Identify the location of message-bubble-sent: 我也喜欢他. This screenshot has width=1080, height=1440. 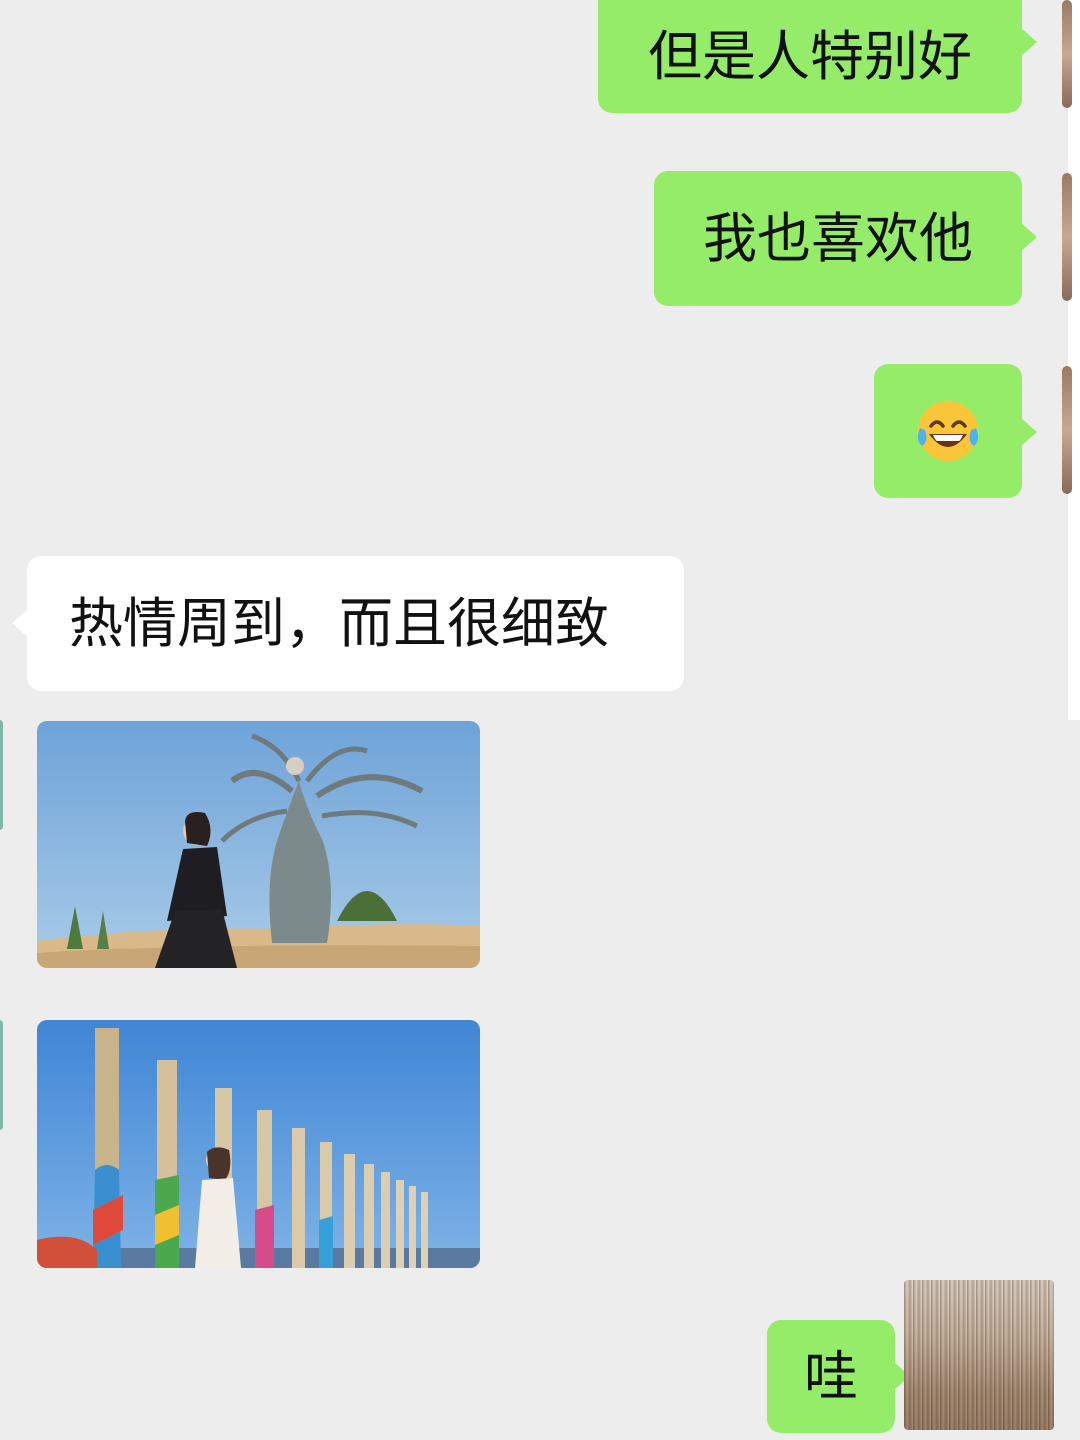
(838, 238).